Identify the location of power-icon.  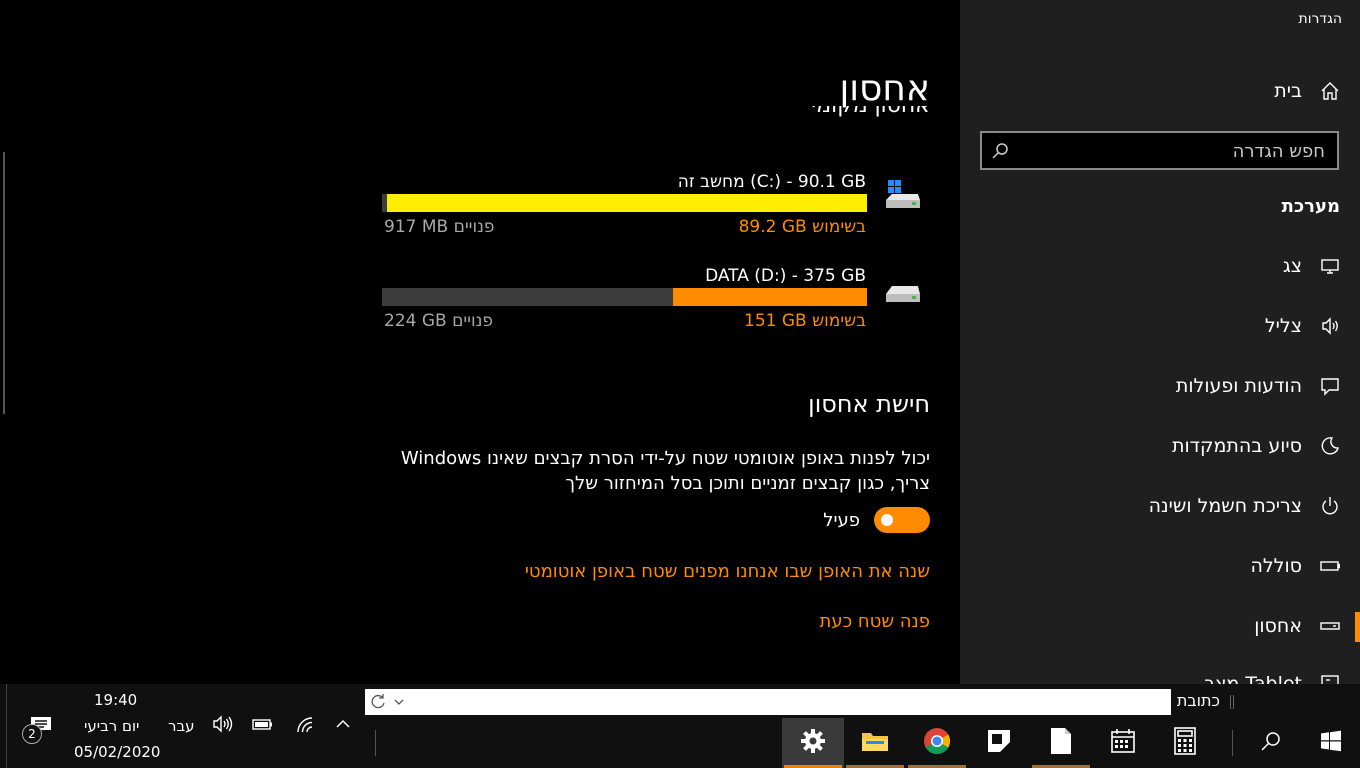
(1330, 506).